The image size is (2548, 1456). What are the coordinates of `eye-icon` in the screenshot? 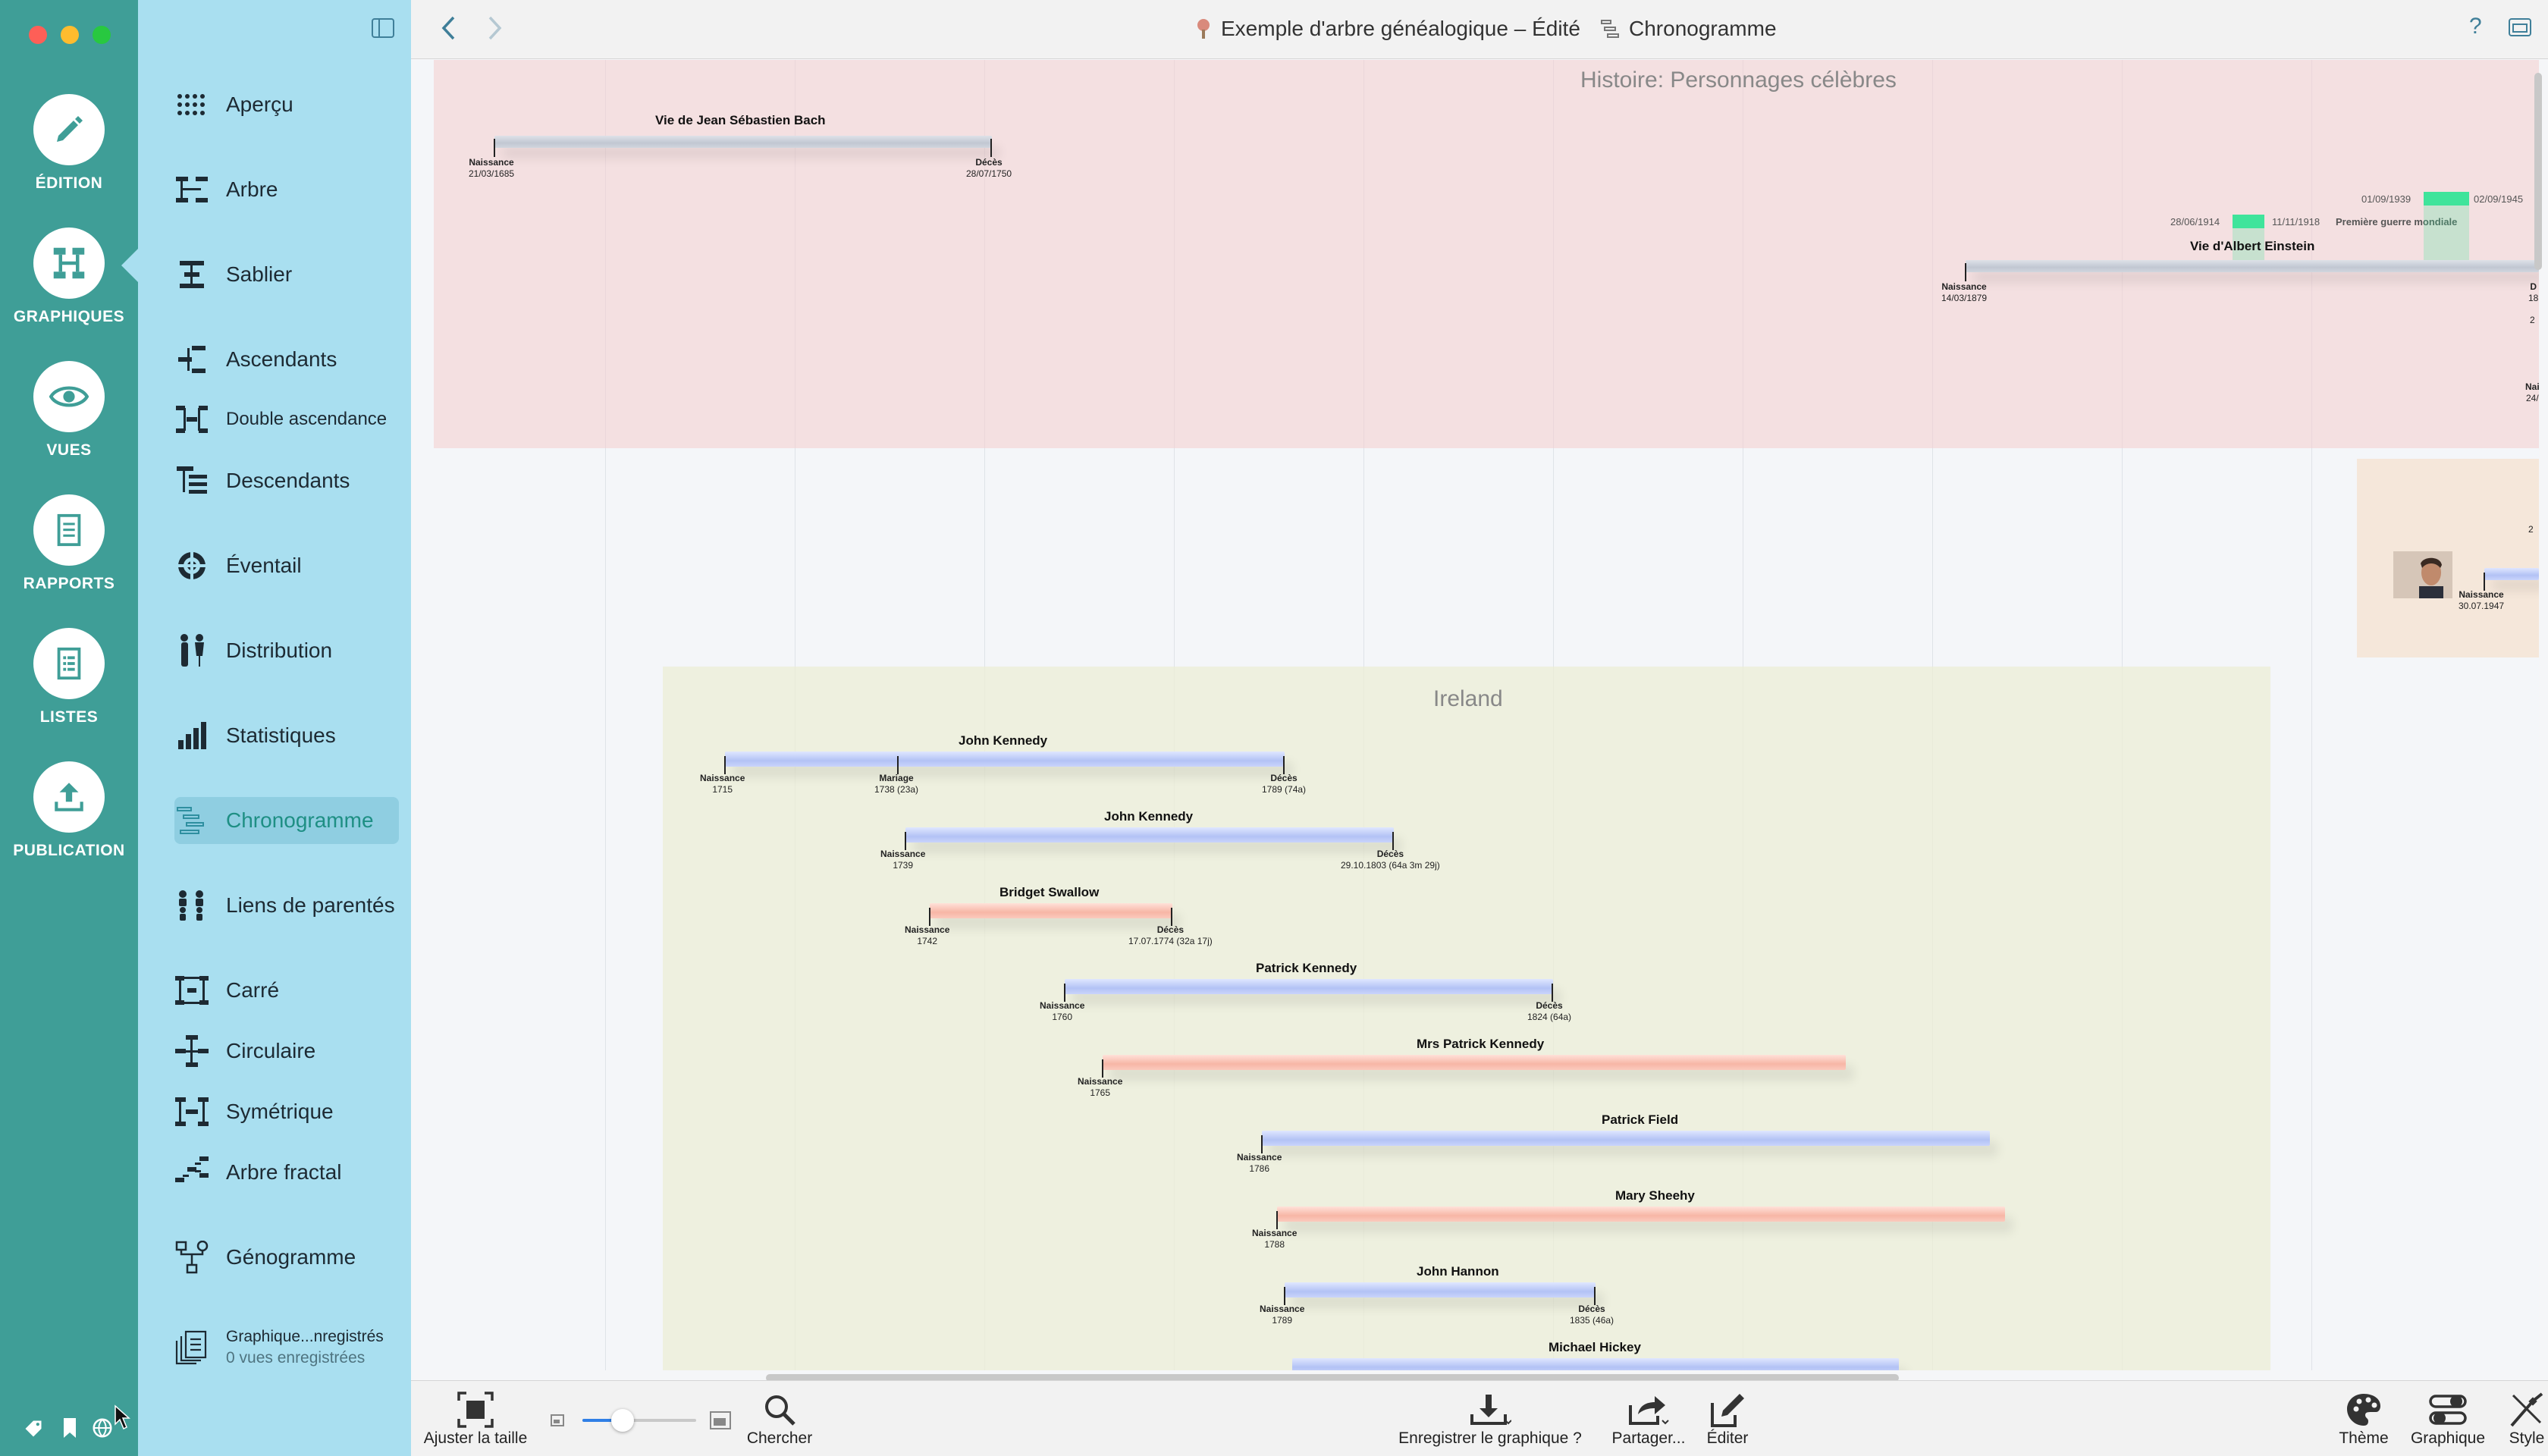 It's located at (69, 396).